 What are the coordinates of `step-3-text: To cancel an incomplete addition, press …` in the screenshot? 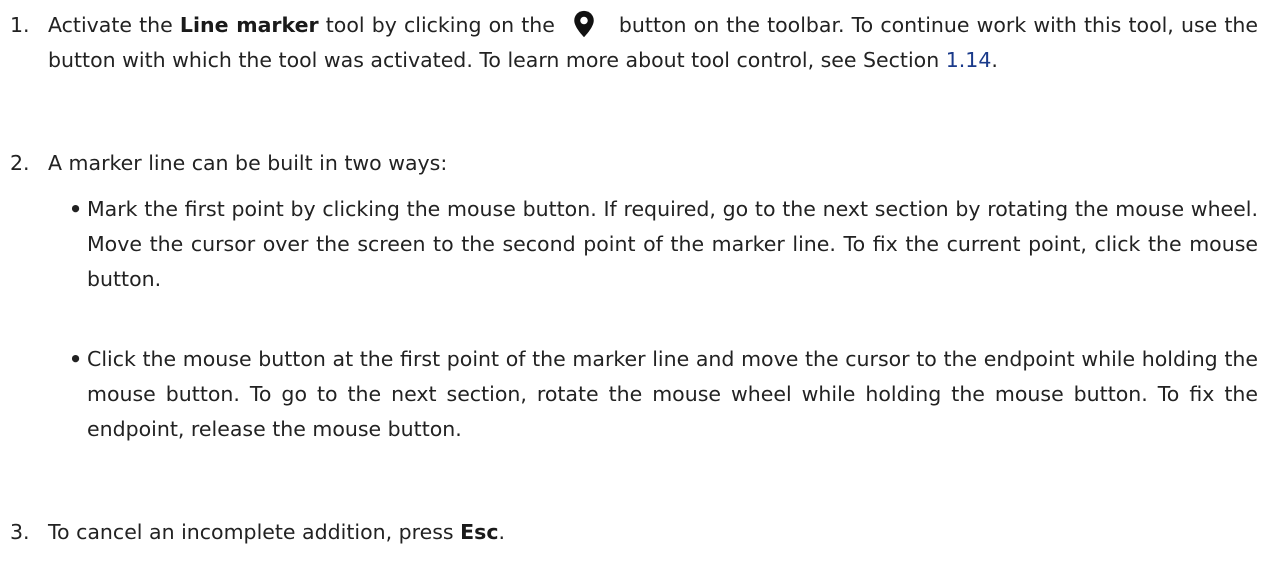 It's located at (277, 532).